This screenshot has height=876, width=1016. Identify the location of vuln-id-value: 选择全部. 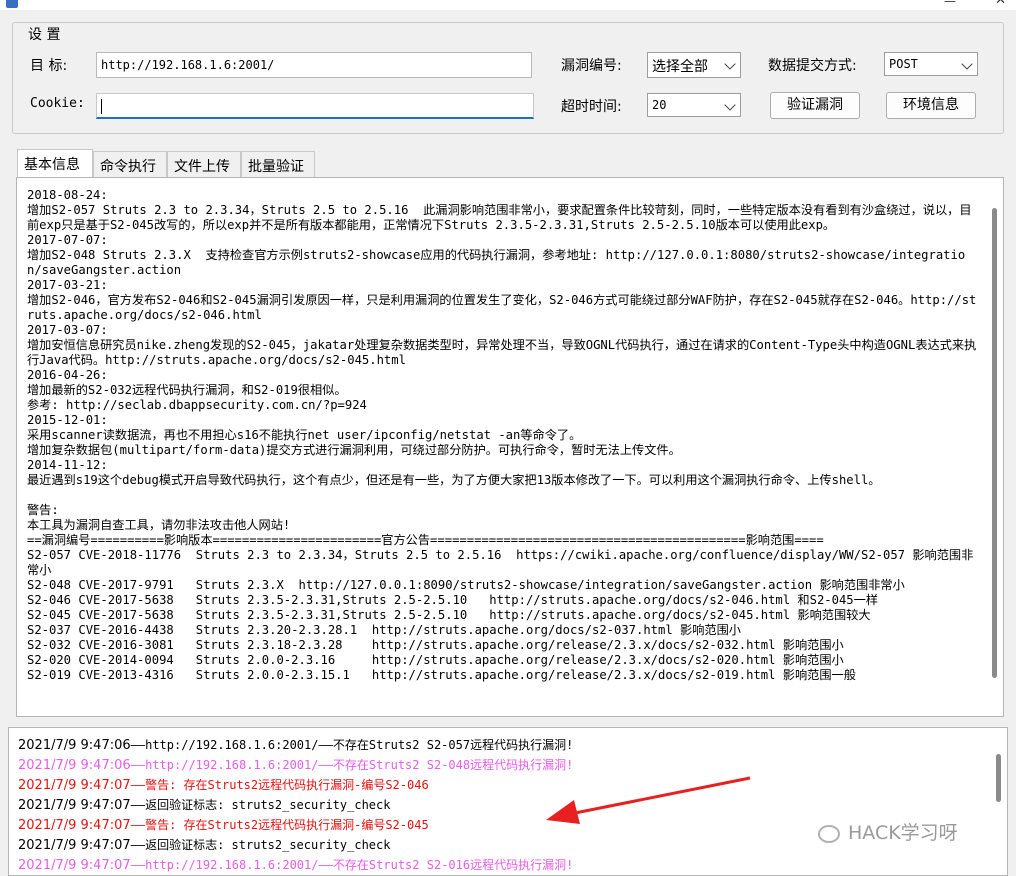
(680, 67).